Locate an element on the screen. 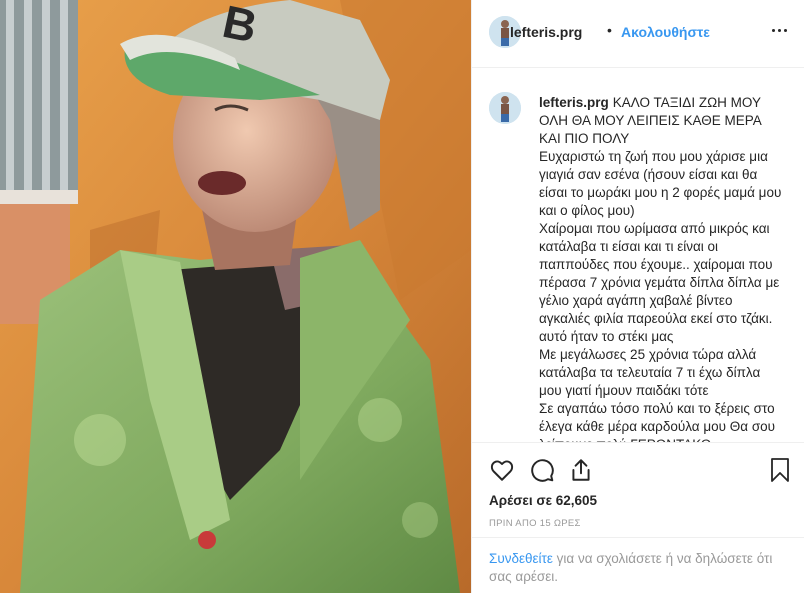  avatar-image is located at coordinates (505, 108).